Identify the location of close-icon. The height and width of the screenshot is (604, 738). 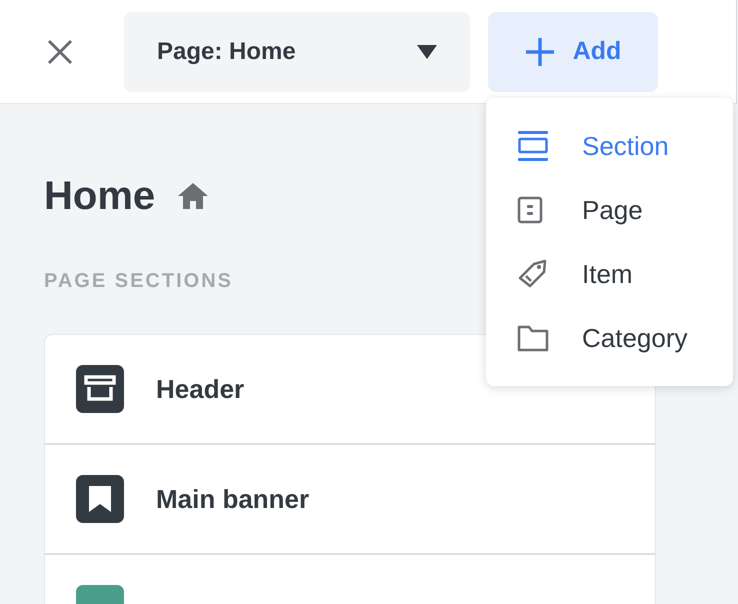
(60, 51).